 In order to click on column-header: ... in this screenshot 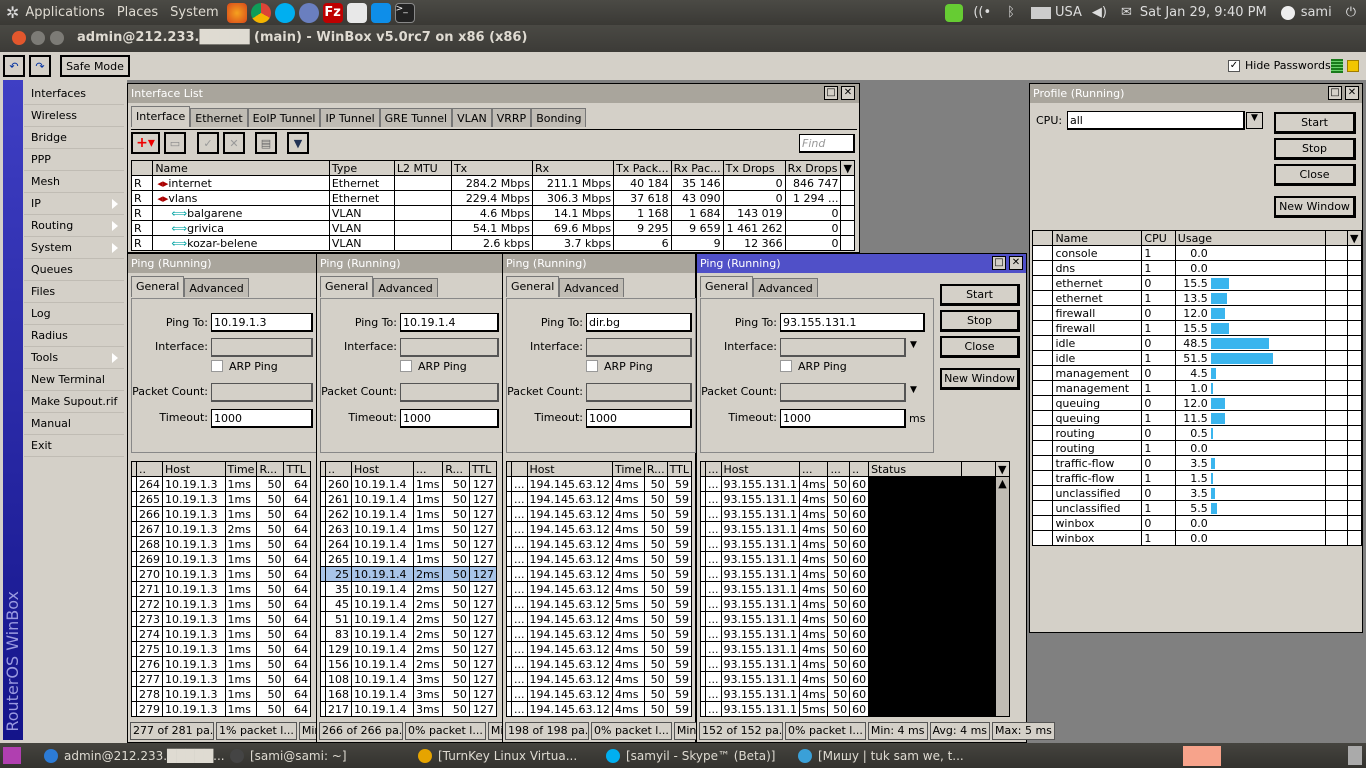, I will do `click(713, 469)`.